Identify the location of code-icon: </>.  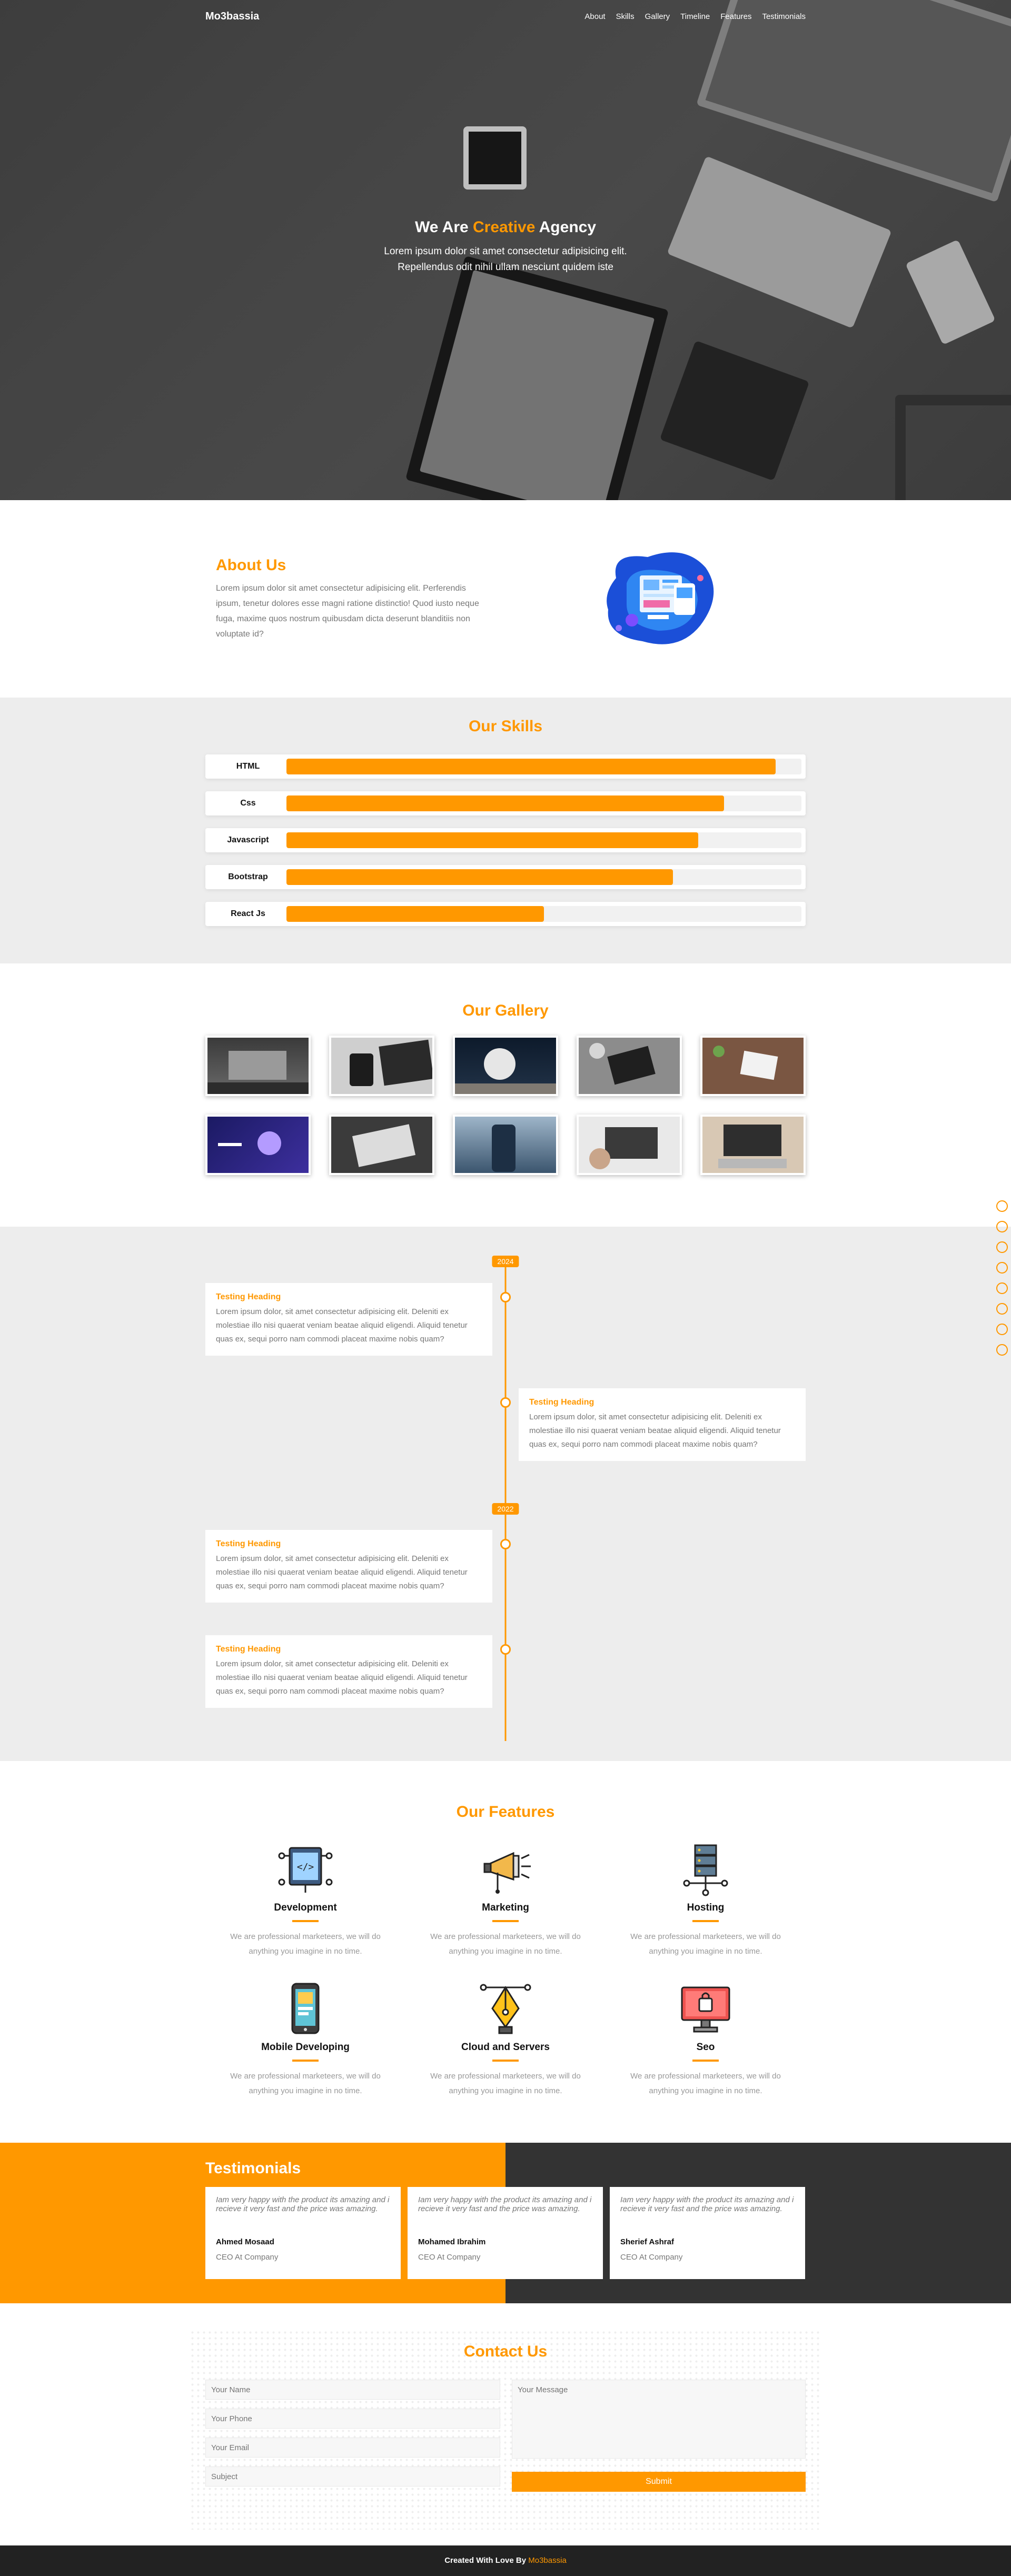
(306, 1869).